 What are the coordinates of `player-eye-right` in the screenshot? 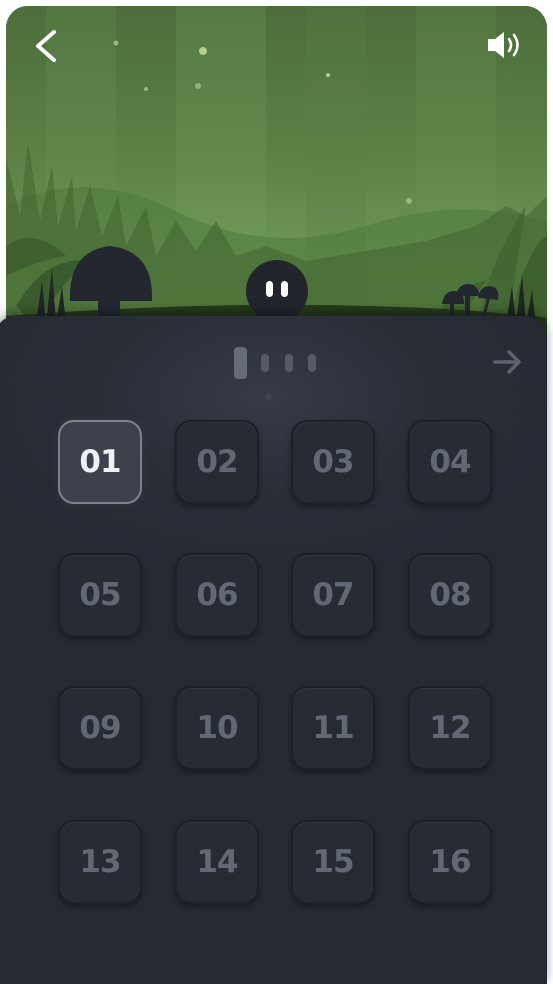 It's located at (284, 289).